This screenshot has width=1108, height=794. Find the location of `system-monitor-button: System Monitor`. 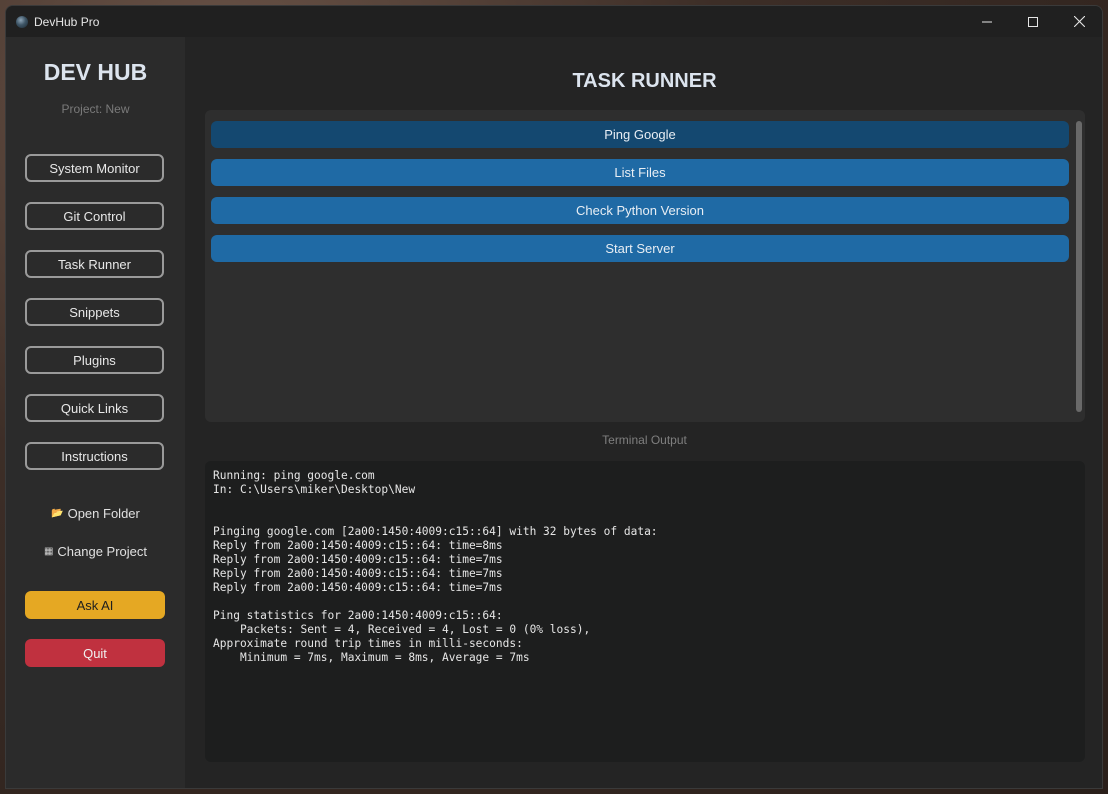

system-monitor-button: System Monitor is located at coordinates (94, 168).